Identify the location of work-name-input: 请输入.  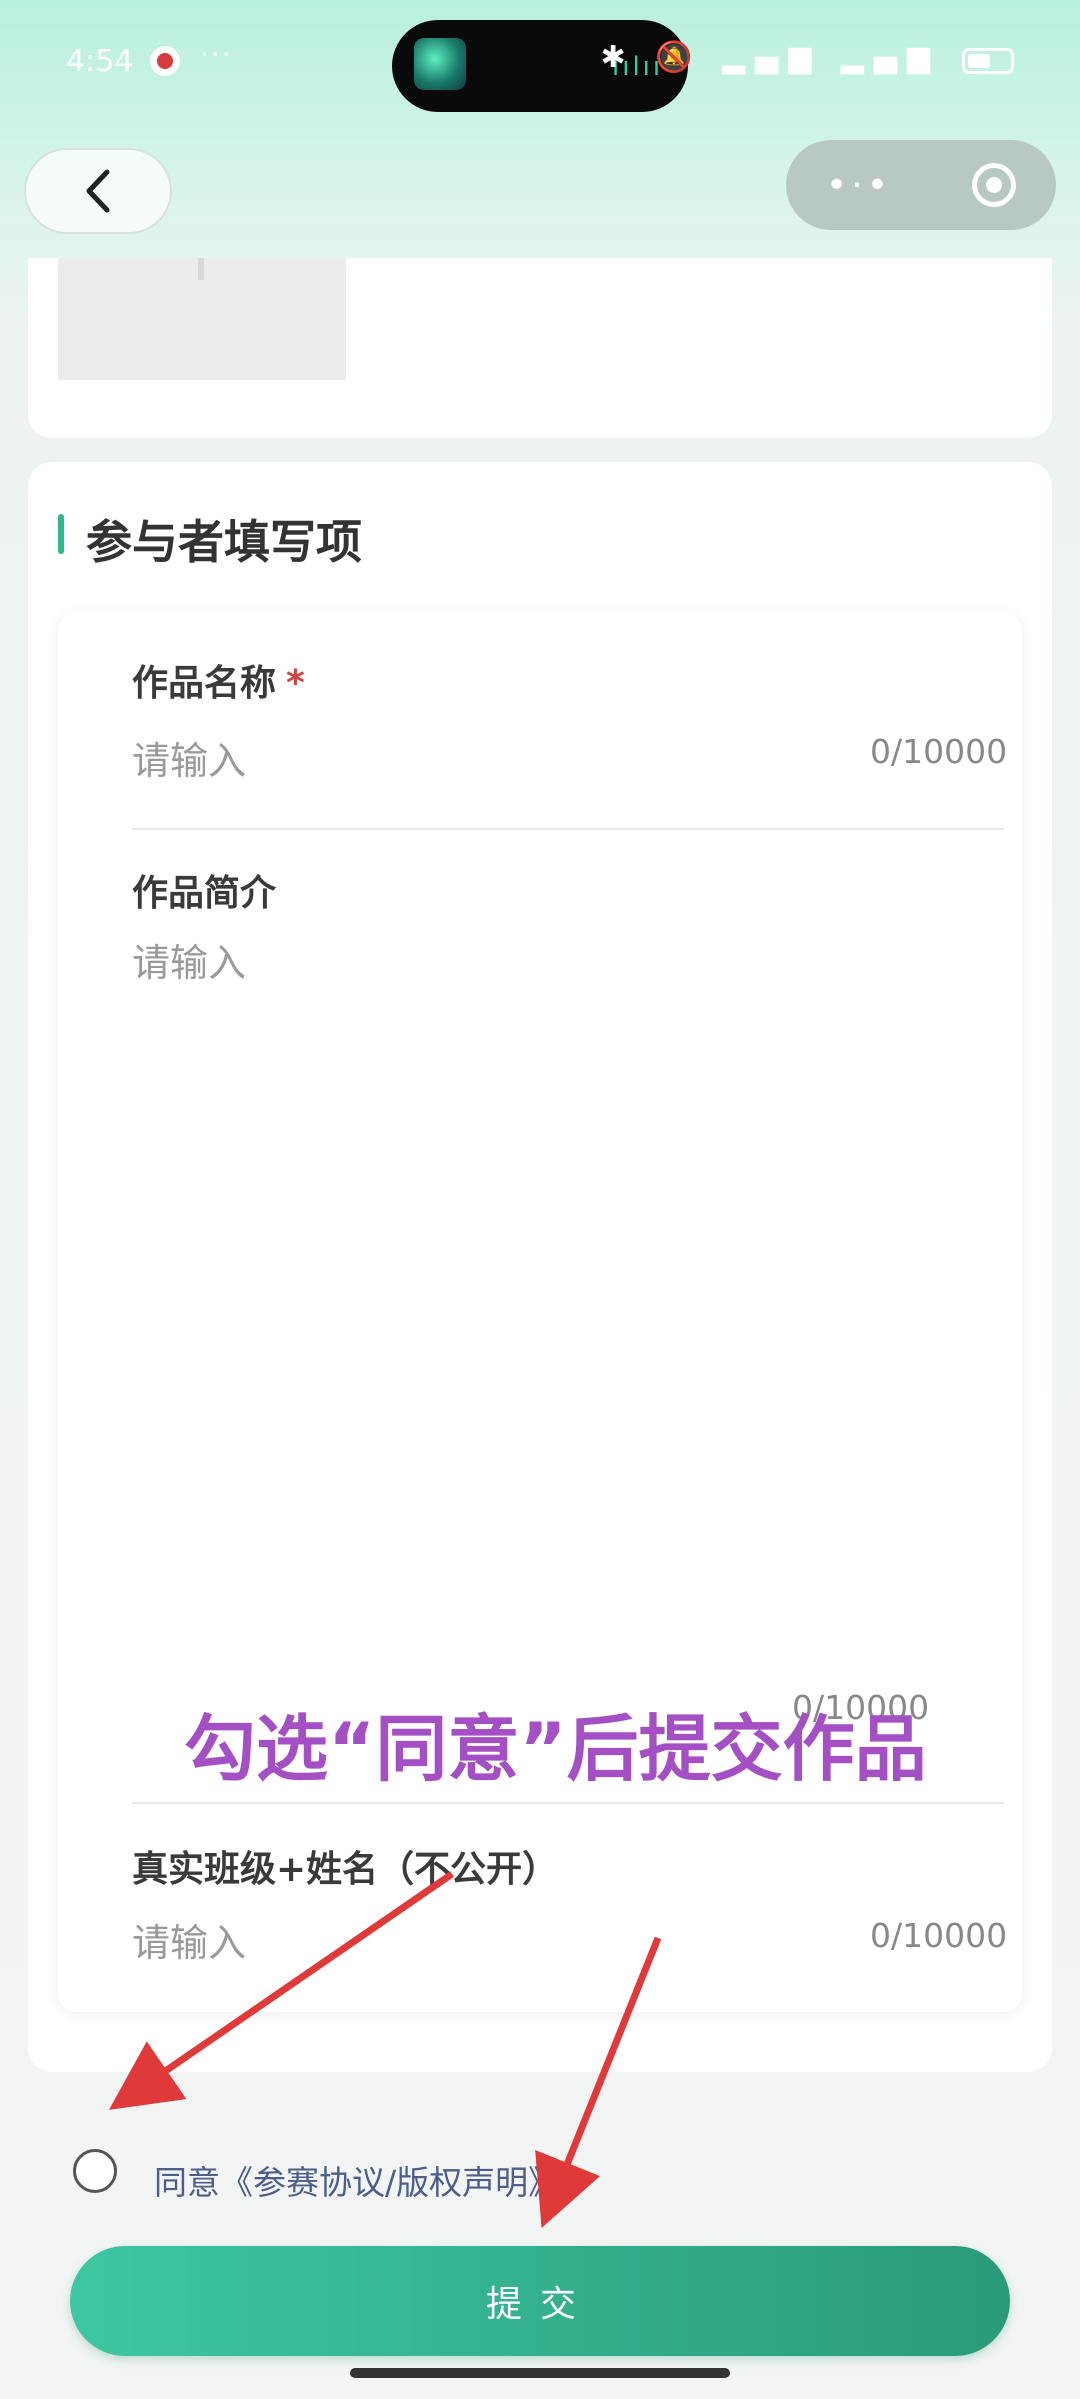
(189, 757).